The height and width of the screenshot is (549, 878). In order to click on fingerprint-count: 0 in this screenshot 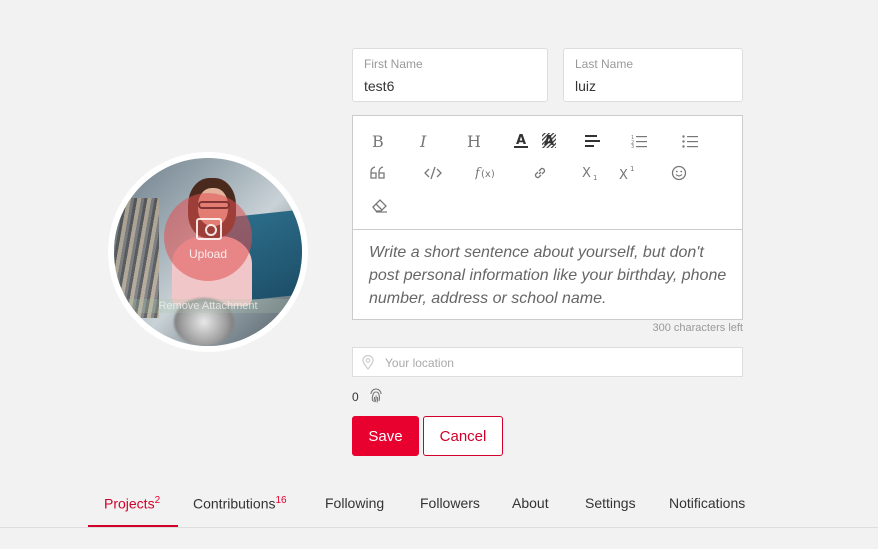, I will do `click(355, 397)`.